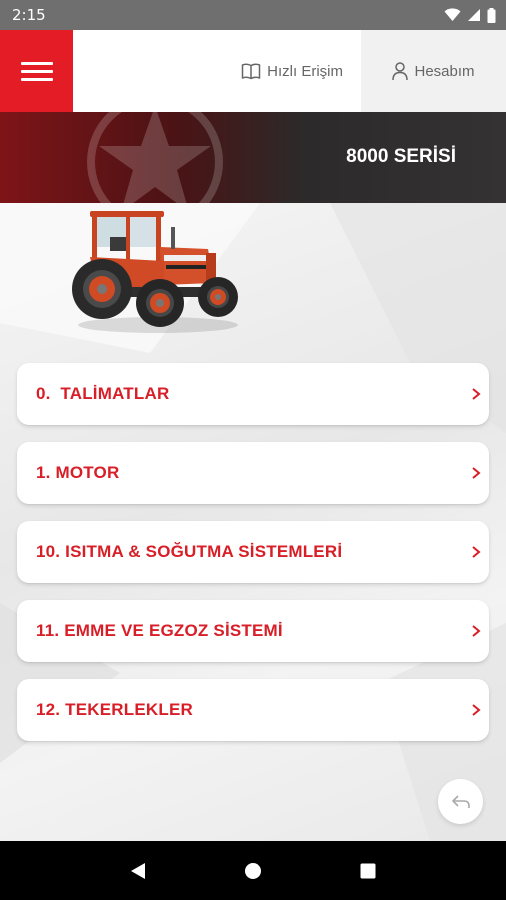 The width and height of the screenshot is (506, 900). I want to click on recents-icon, so click(368, 870).